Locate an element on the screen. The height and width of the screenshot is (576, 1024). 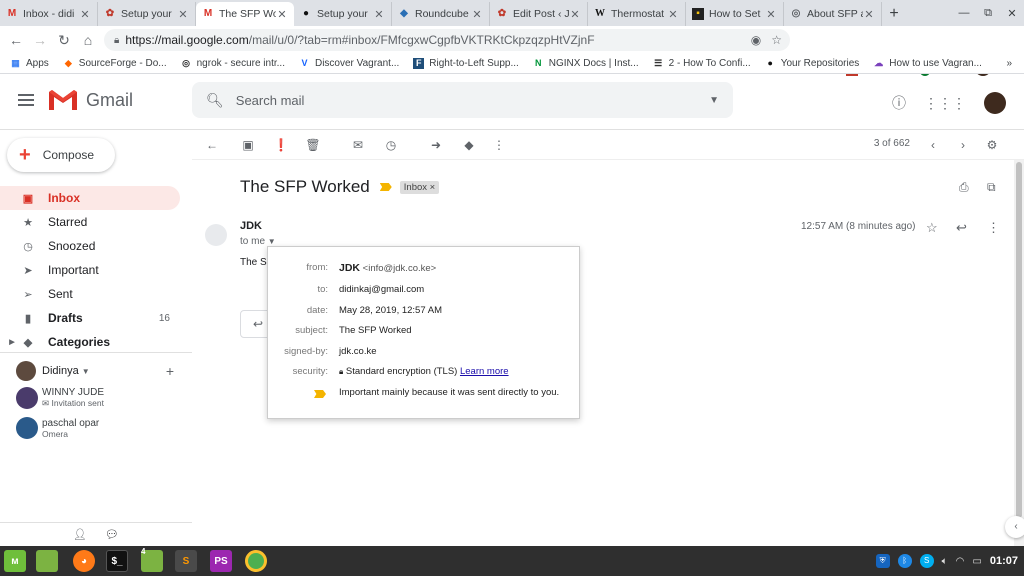
star-message-icon: ☆ is located at coordinates (932, 228).